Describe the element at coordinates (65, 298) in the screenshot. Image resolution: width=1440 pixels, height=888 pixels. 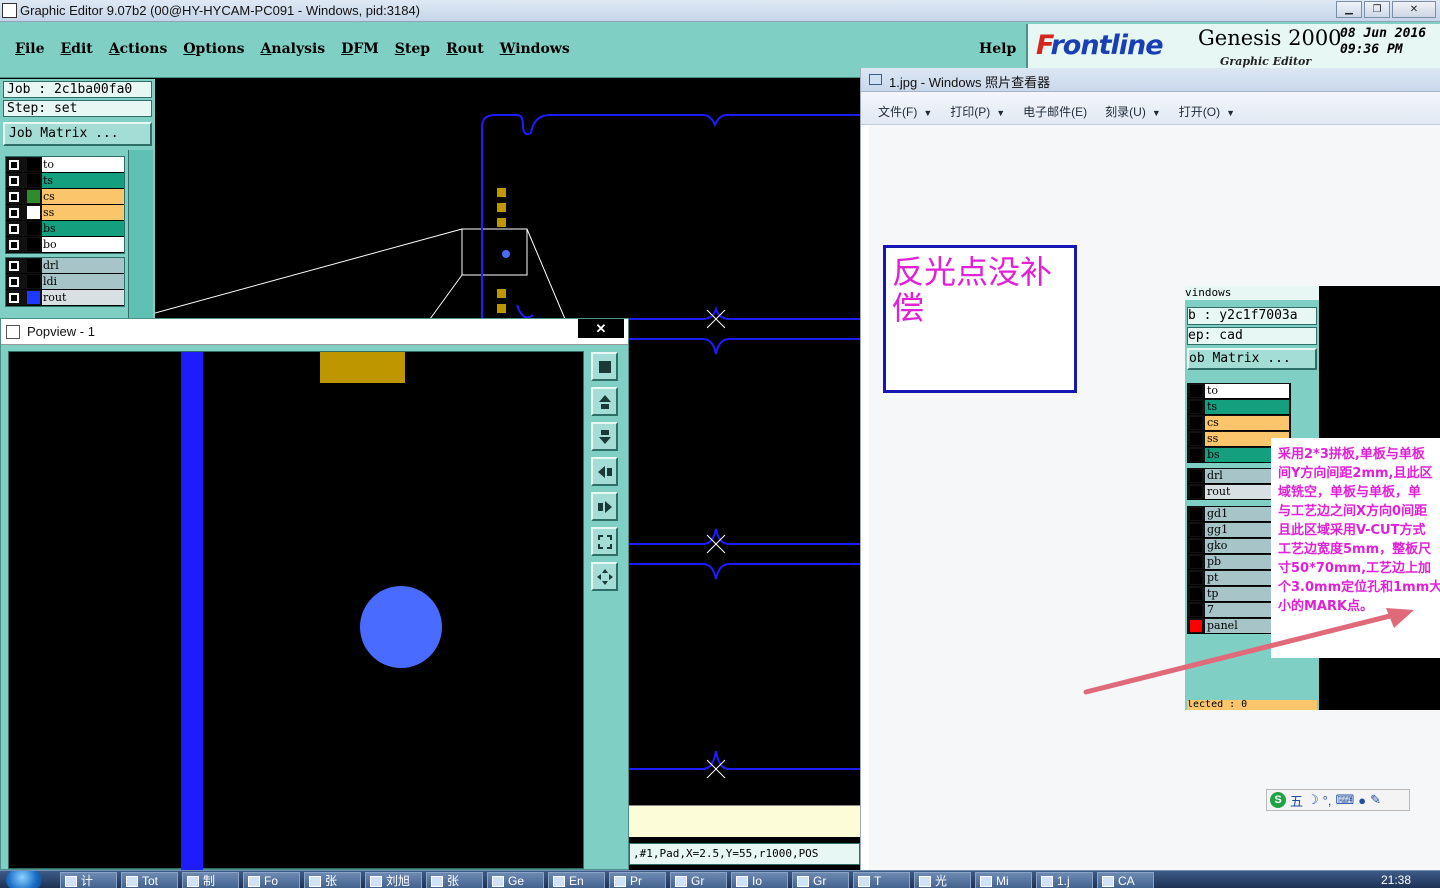
I see `layer-row-rout: rout` at that location.